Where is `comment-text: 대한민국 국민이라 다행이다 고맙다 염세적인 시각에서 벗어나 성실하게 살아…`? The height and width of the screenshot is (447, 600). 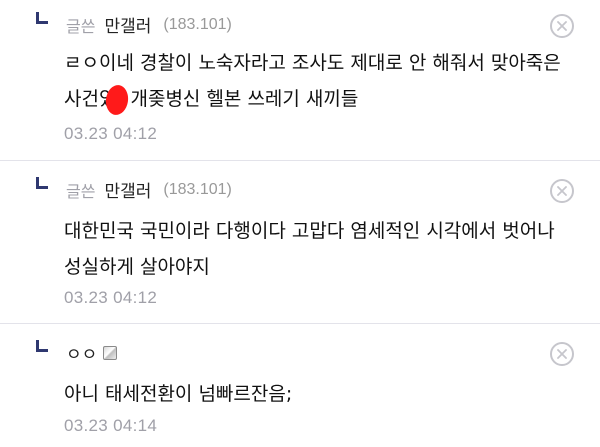 comment-text: 대한민국 국민이라 다행이다 고맙다 염세적인 시각에서 벗어나 성실하게 살아… is located at coordinates (309, 249).